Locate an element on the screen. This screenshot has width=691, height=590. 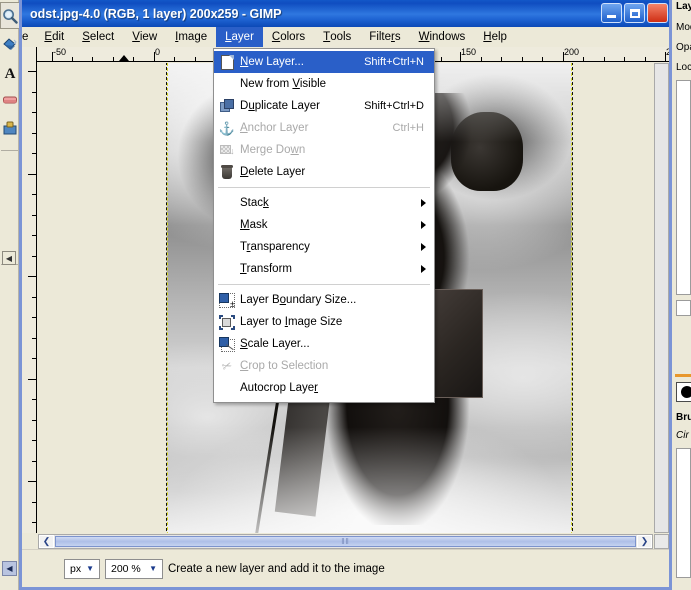
menu-item-anchor-layer-accel: Ctrl+H is located at coordinates (408, 128).